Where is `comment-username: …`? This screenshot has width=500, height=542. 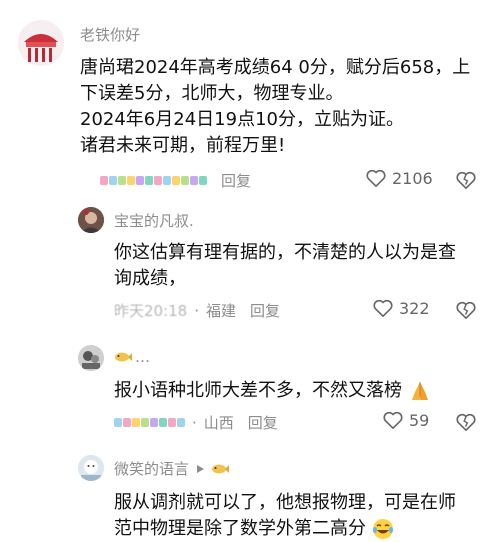
comment-username: … is located at coordinates (132, 357).